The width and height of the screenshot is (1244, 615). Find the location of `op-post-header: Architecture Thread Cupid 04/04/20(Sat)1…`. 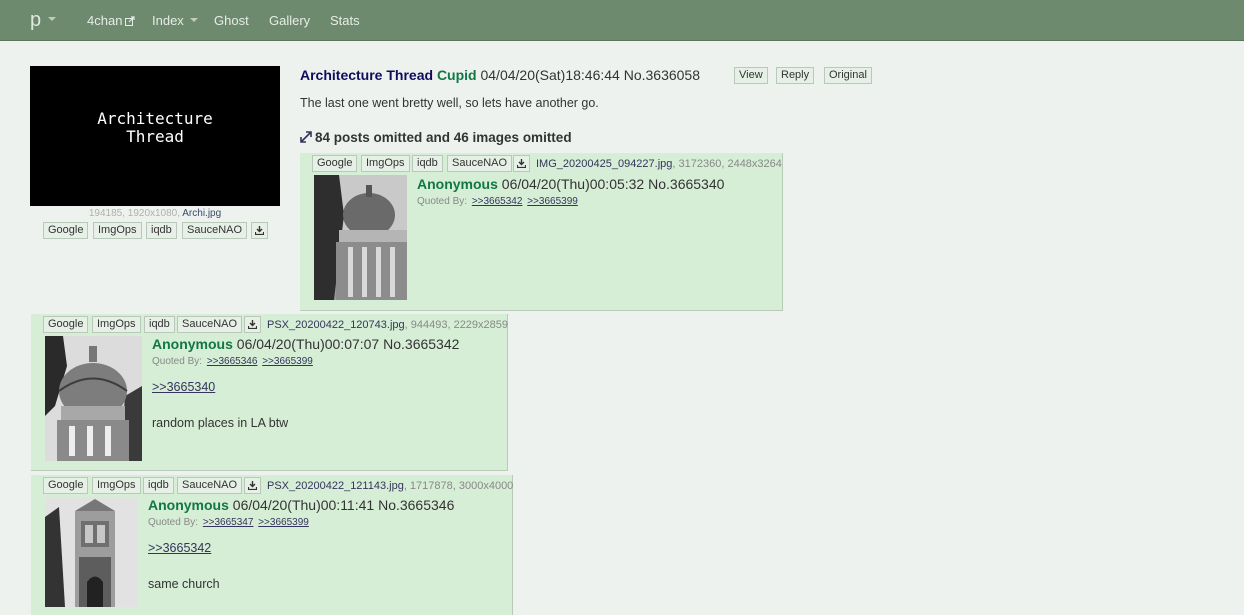

op-post-header: Architecture Thread Cupid 04/04/20(Sat)1… is located at coordinates (500, 75).